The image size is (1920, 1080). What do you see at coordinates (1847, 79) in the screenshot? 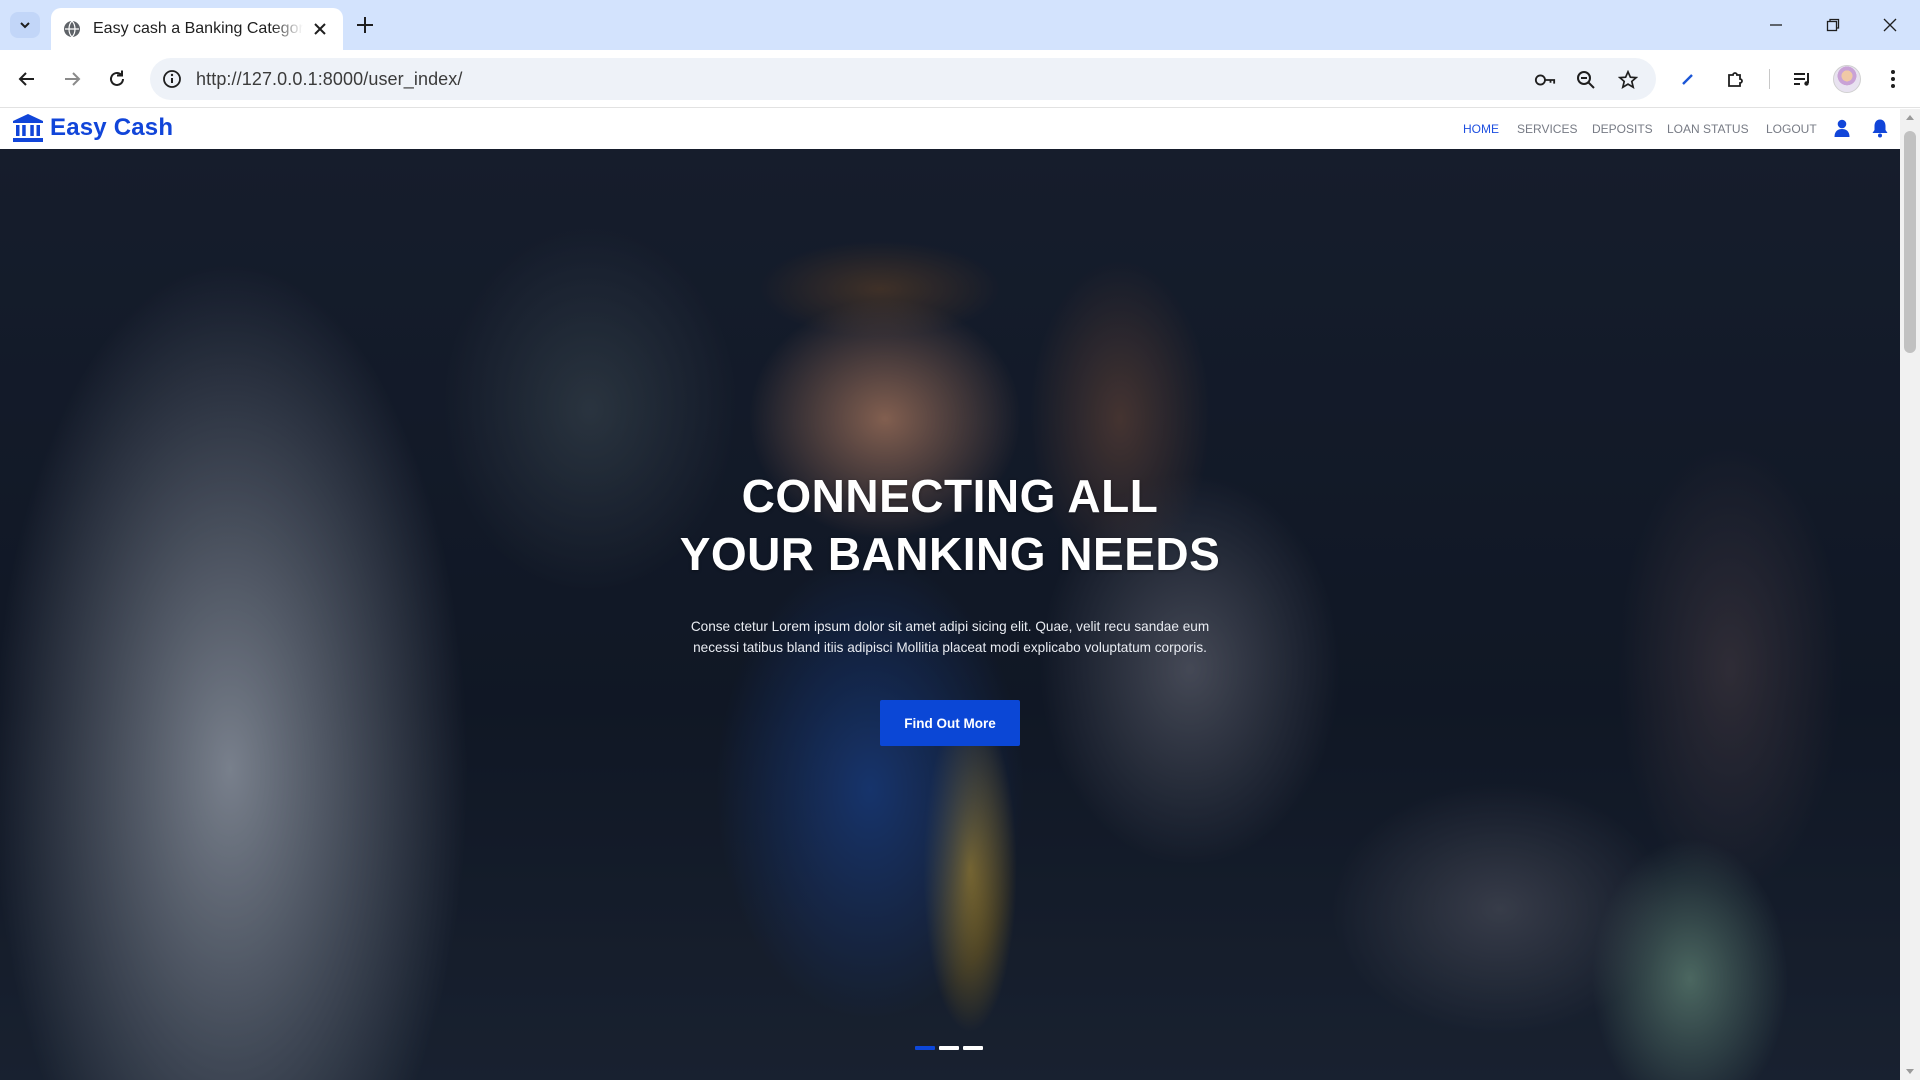
I see `profile-avatar` at bounding box center [1847, 79].